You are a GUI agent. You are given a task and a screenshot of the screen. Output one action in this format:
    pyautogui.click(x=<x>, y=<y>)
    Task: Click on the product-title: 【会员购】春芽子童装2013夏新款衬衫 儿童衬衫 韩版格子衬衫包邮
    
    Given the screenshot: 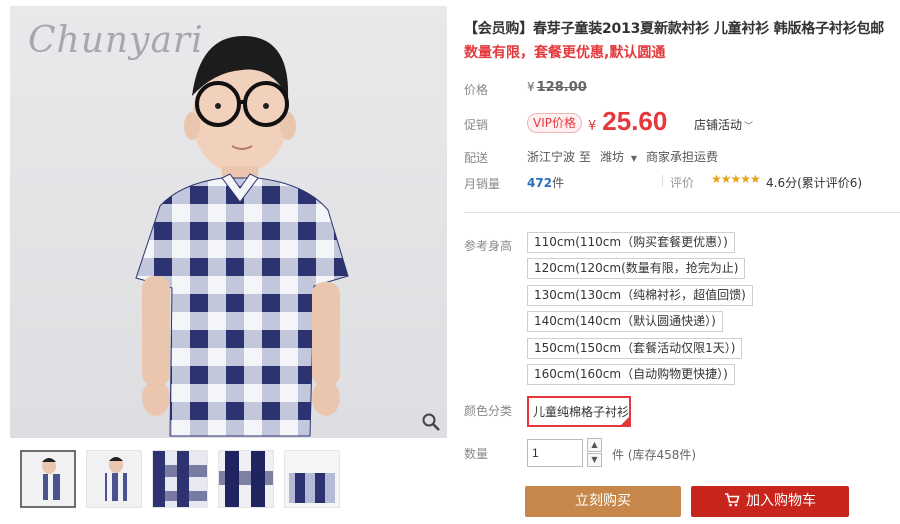 What is the action you would take?
    pyautogui.click(x=674, y=29)
    